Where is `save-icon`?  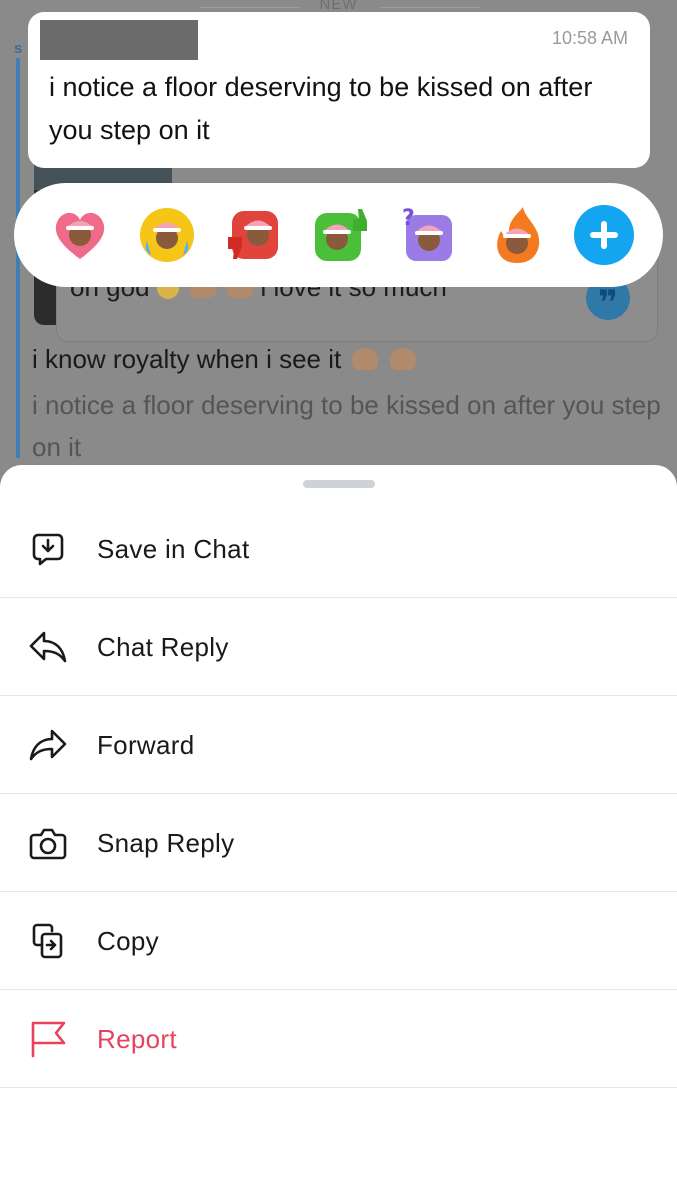
save-icon is located at coordinates (48, 549).